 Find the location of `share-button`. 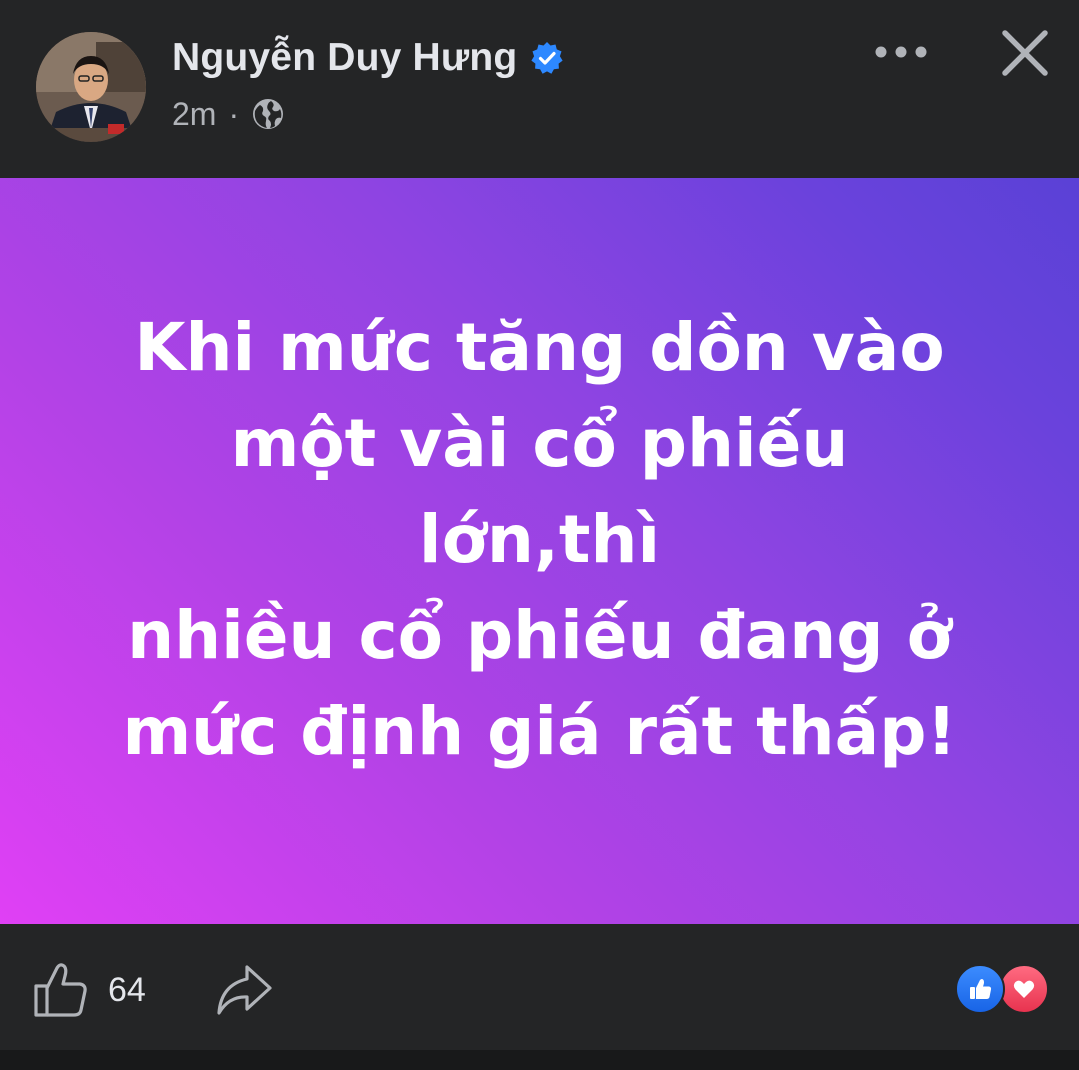

share-button is located at coordinates (244, 990).